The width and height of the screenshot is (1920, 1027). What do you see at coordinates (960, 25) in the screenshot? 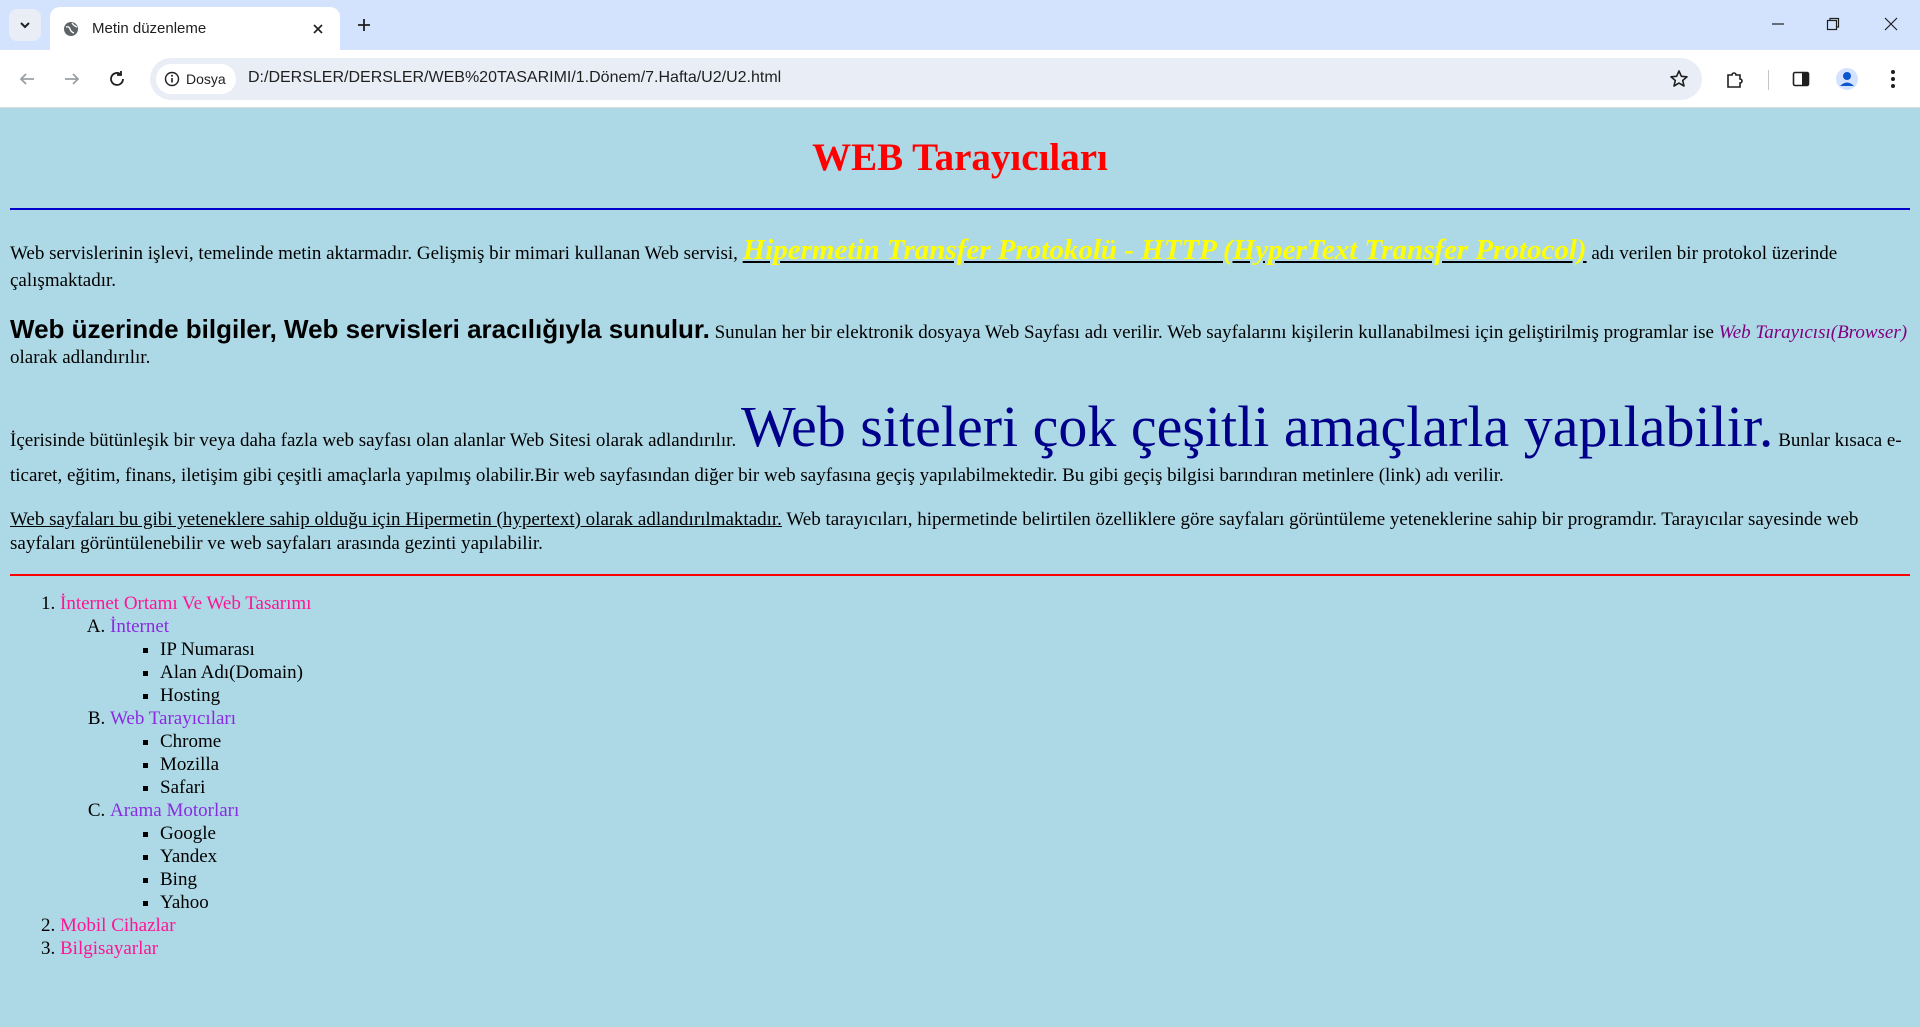
I see `tab-strip: Metin düzenleme` at bounding box center [960, 25].